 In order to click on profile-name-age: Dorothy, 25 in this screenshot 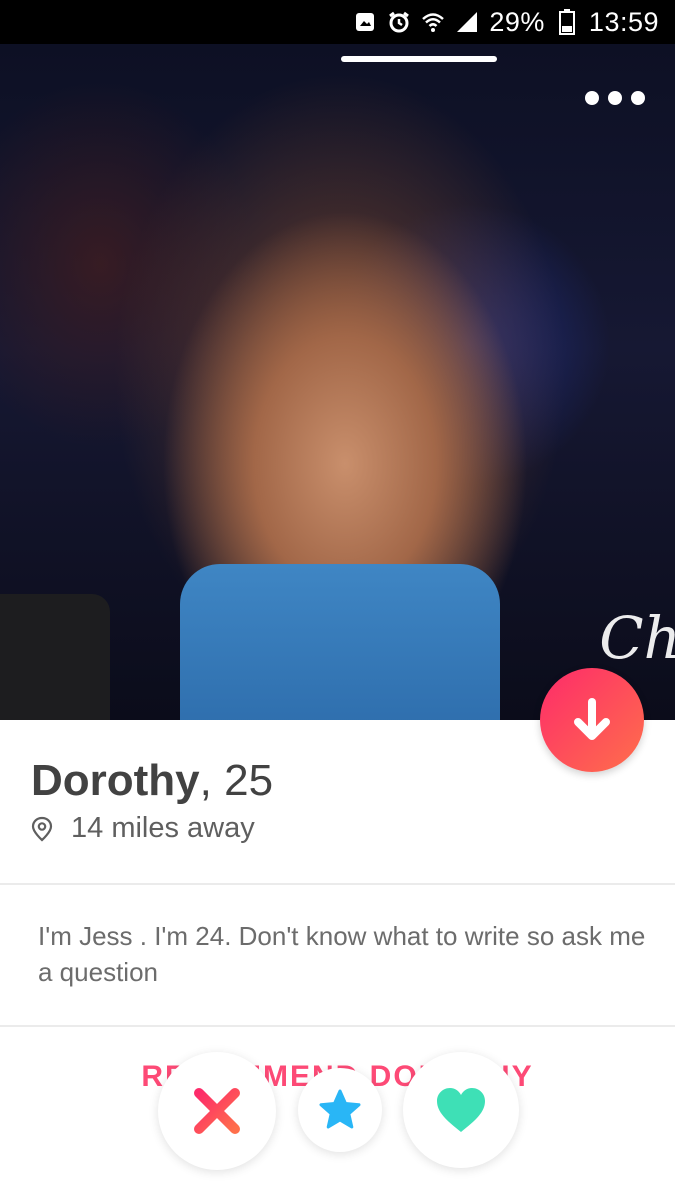, I will do `click(152, 781)`.